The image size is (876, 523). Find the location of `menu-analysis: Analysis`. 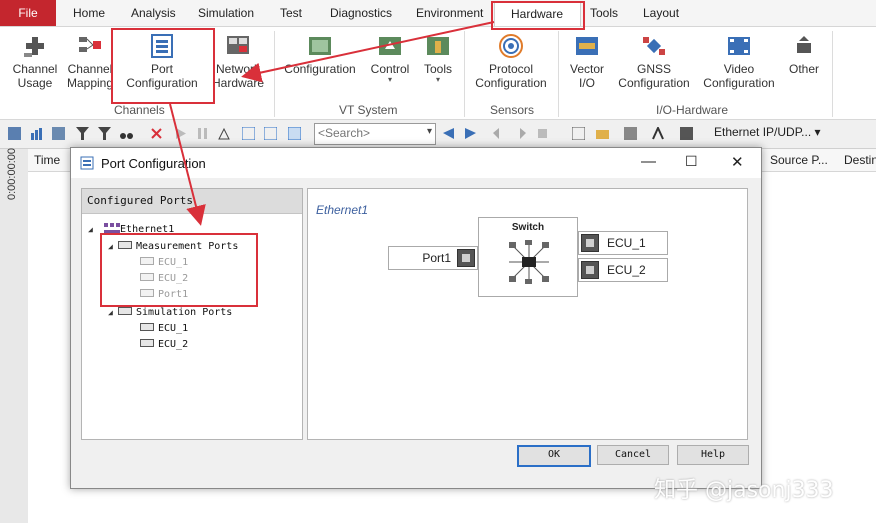

menu-analysis: Analysis is located at coordinates (153, 13).